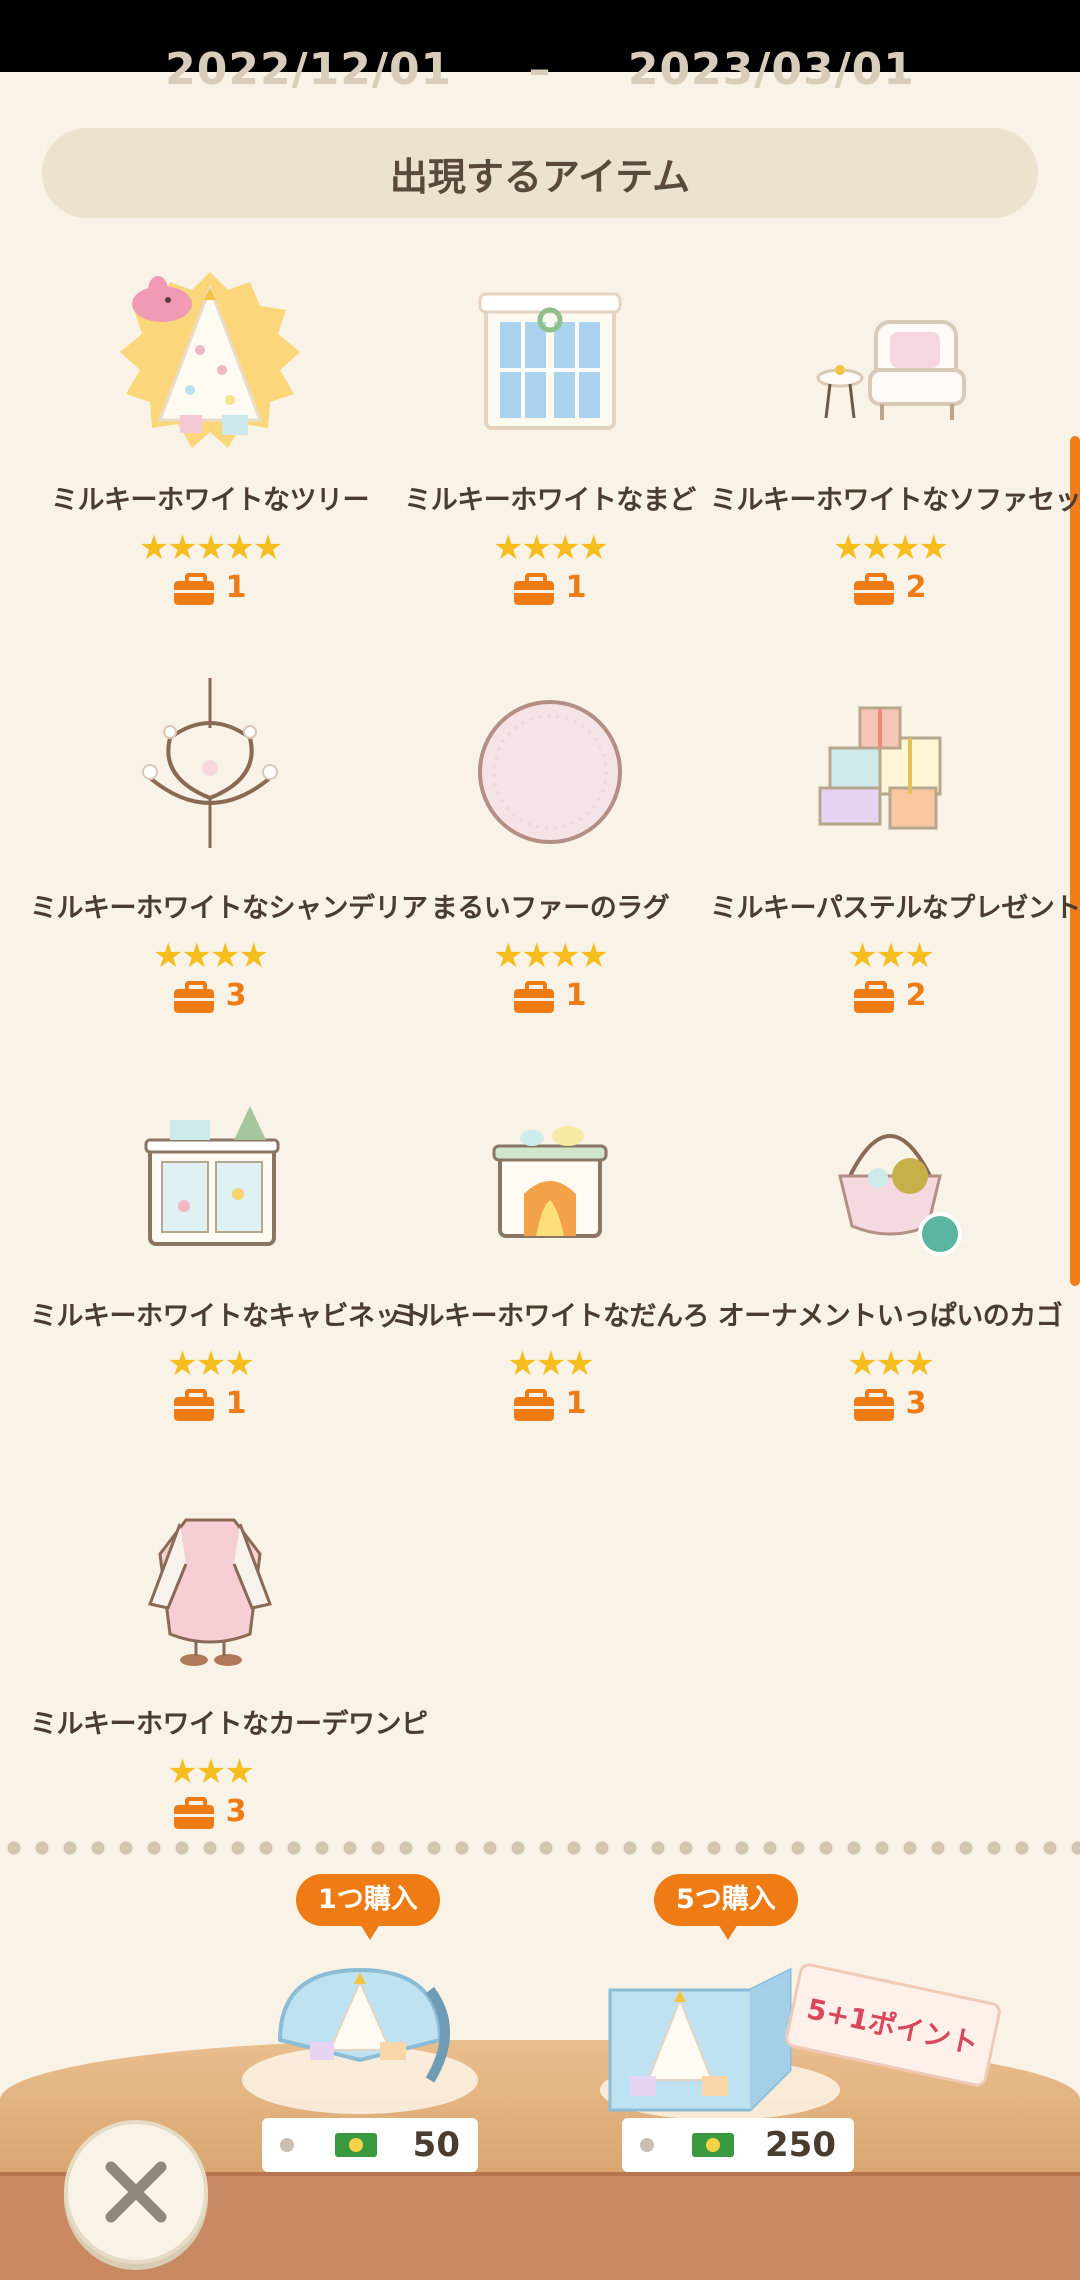 The height and width of the screenshot is (2280, 1080). Describe the element at coordinates (360, 2040) in the screenshot. I see `cookie-slice-icon` at that location.